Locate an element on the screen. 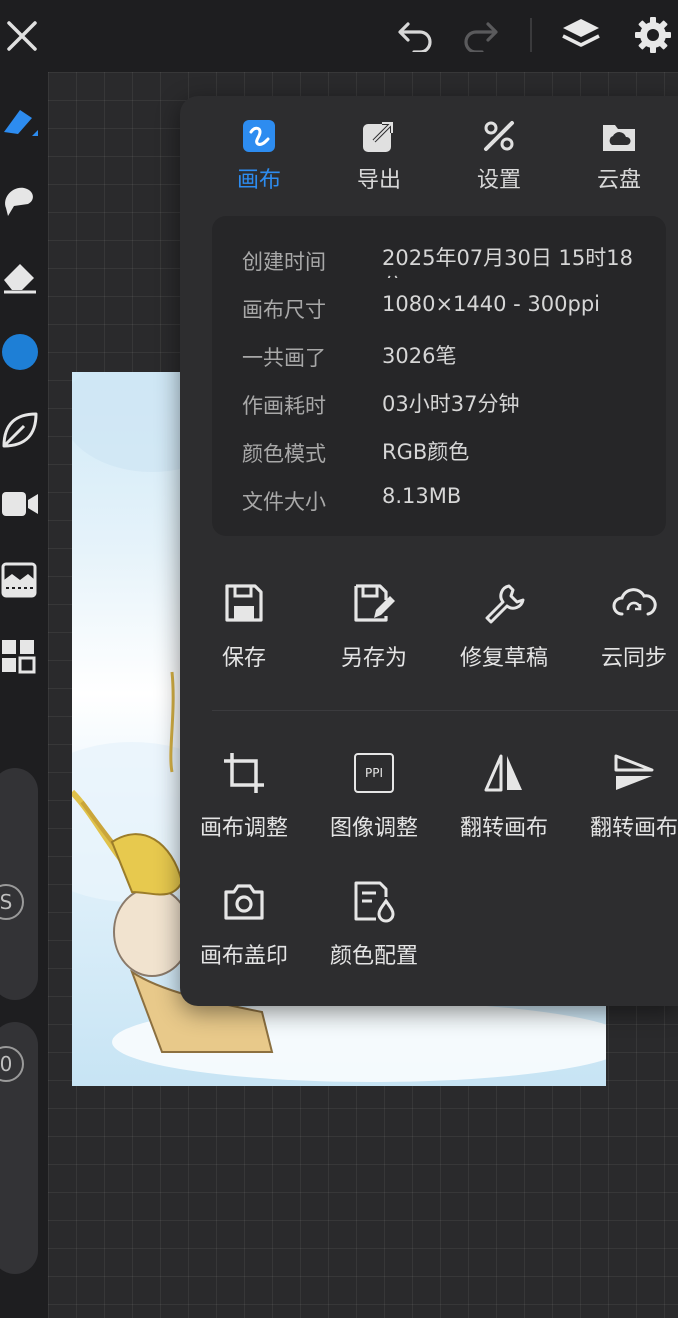  canvas-stamp-button: 画布盖印 is located at coordinates (244, 931).